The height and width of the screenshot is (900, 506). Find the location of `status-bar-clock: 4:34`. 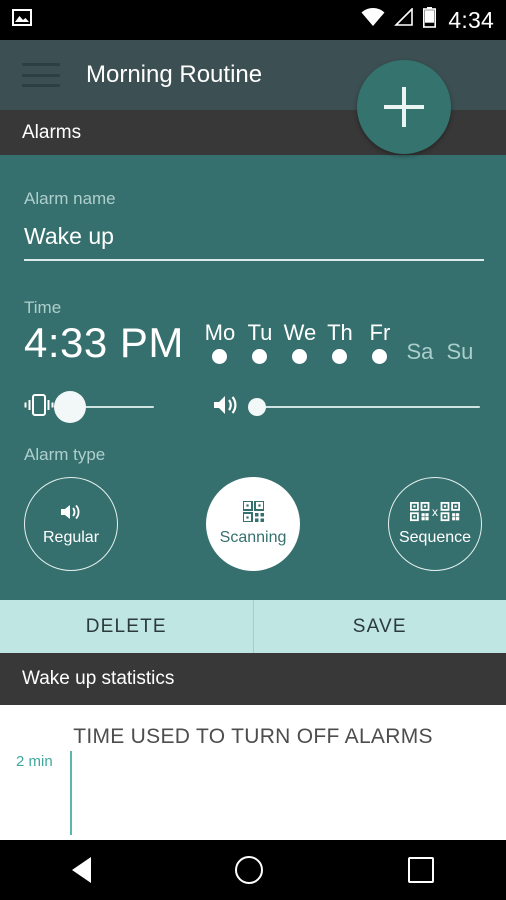

status-bar-clock: 4:34 is located at coordinates (471, 19).